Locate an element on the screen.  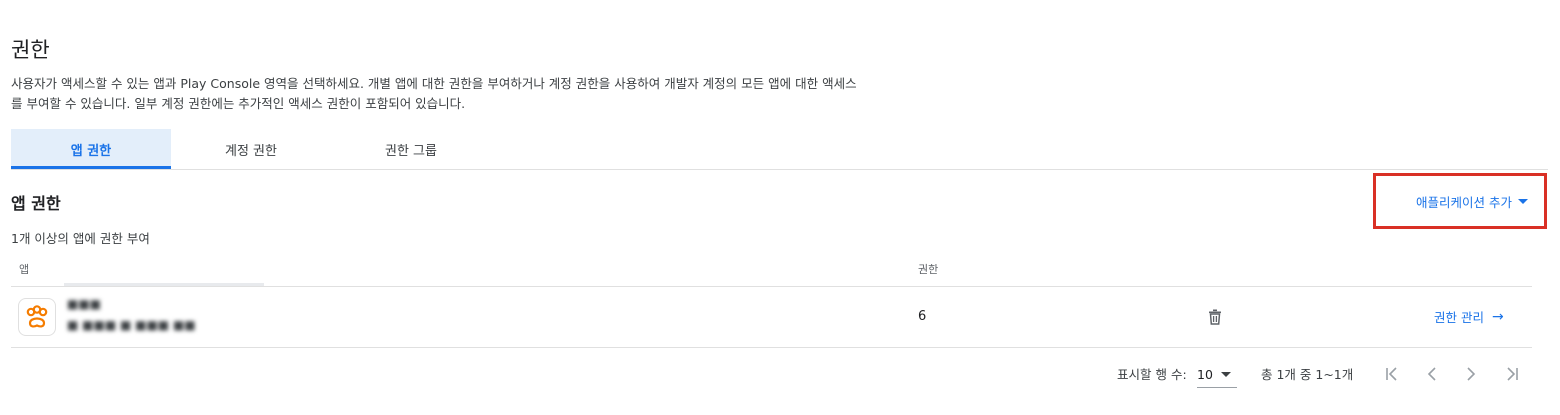
table-row: ■■■ ■ ■■■ ■ ■■■ ■■ 6 권한 관리 → is located at coordinates (771, 317).